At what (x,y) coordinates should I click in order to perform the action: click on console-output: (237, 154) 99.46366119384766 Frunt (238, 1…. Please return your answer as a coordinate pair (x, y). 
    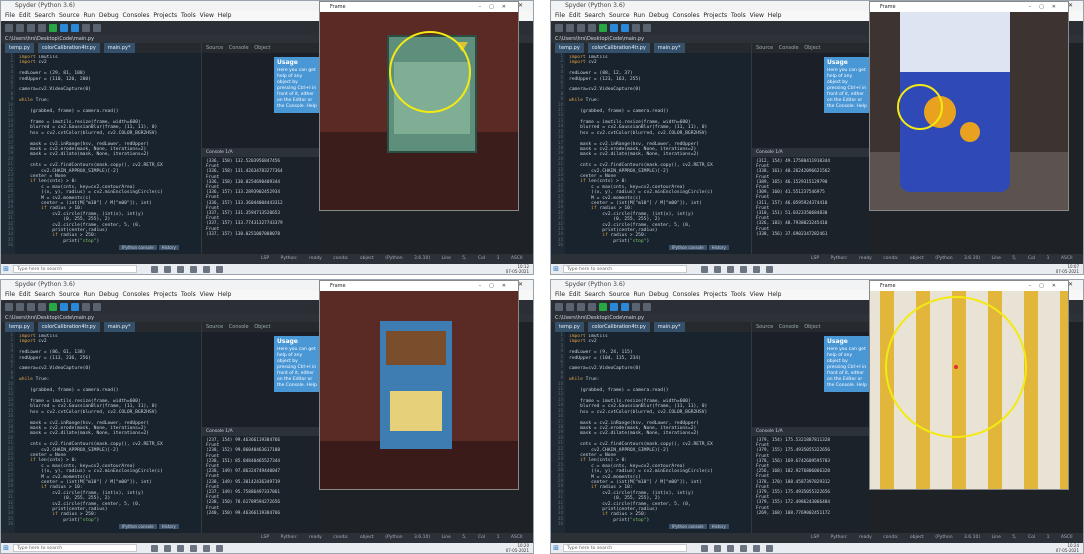
    Looking at the image, I should click on (261, 477).